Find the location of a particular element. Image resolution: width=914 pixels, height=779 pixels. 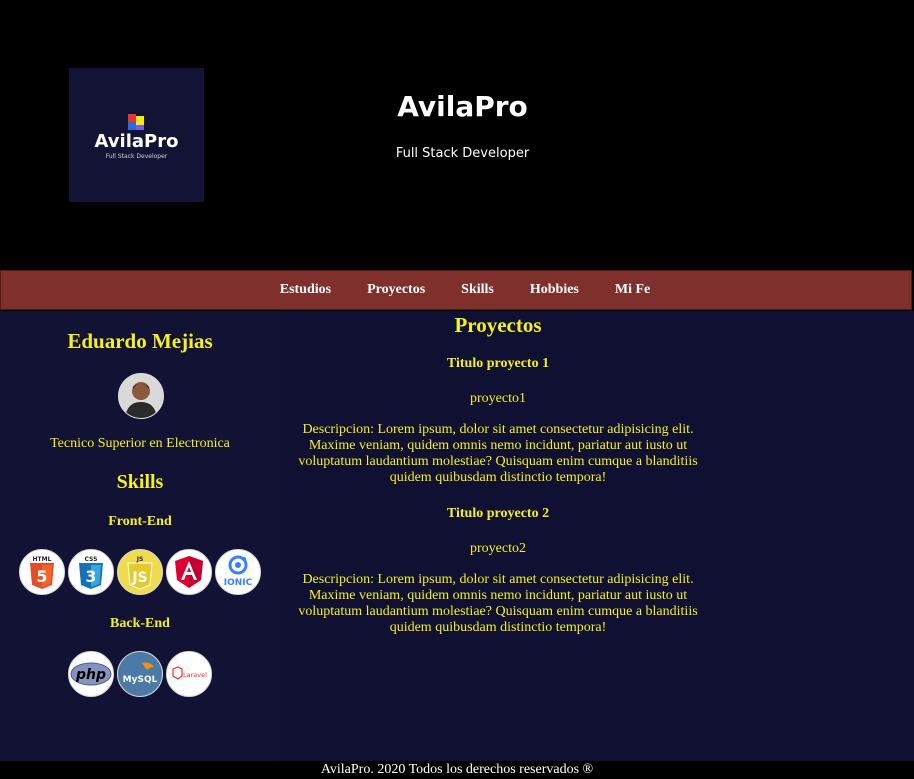

site-subtitle: Full Stack Developer is located at coordinates (462, 153).